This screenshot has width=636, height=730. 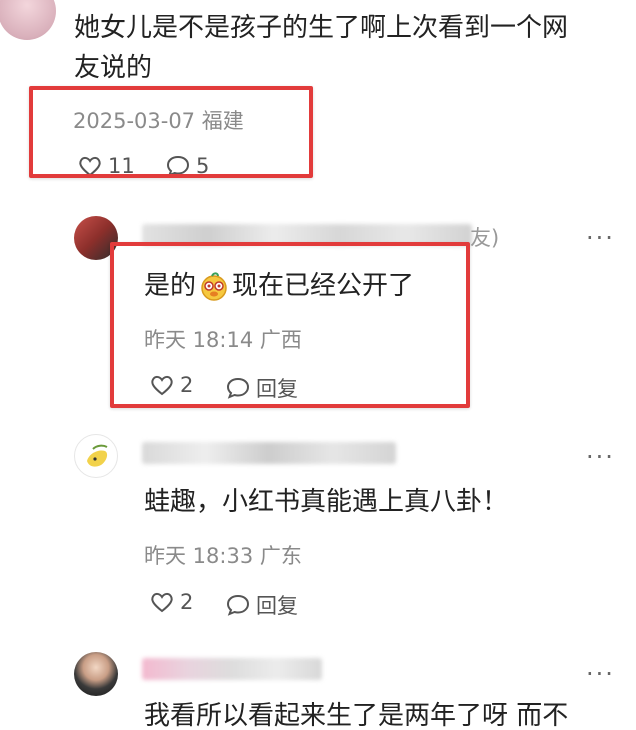 I want to click on comment-bubble-icon, so click(x=238, y=605).